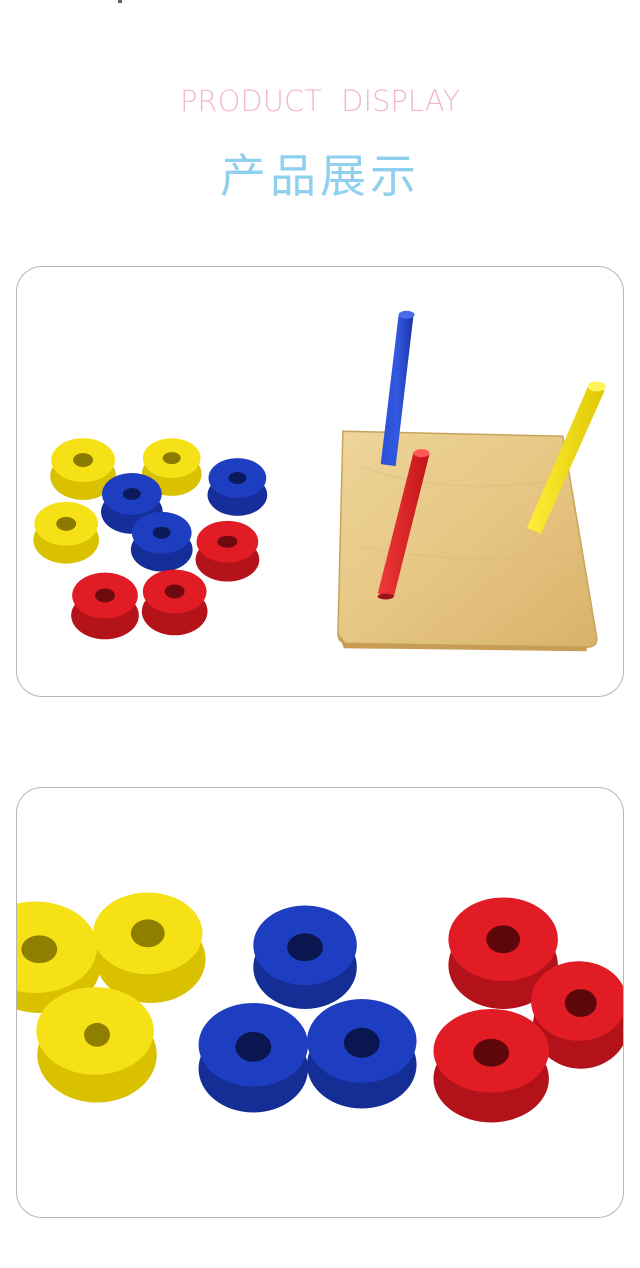 The image size is (640, 1268). What do you see at coordinates (307, 1009) in the screenshot?
I see `blue-ring-group` at bounding box center [307, 1009].